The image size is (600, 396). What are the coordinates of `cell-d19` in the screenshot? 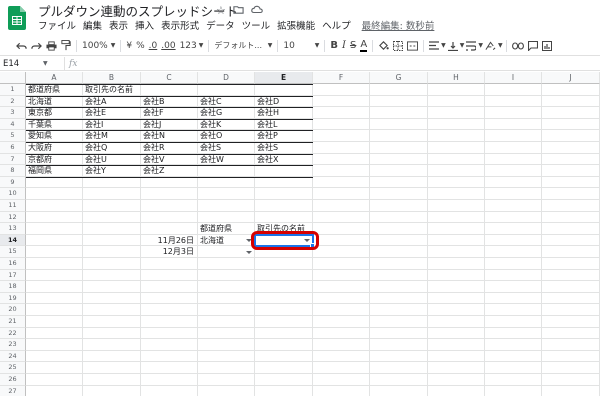 It's located at (226, 298).